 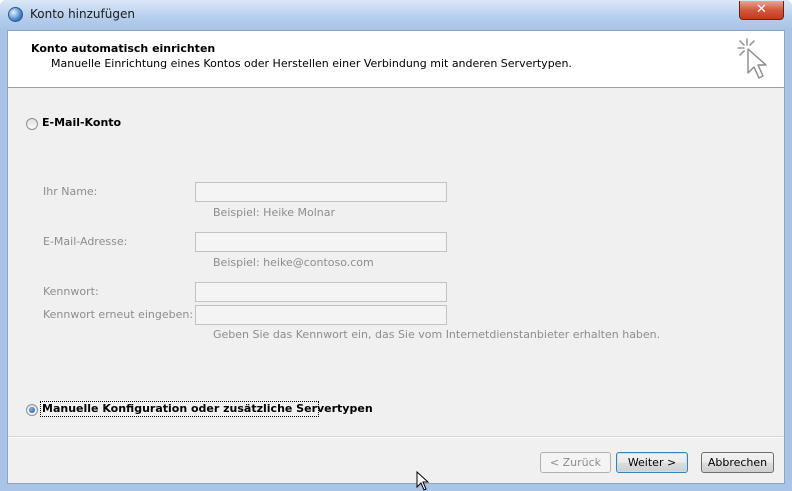 What do you see at coordinates (737, 462) in the screenshot?
I see `cancel-button: Abbrechen` at bounding box center [737, 462].